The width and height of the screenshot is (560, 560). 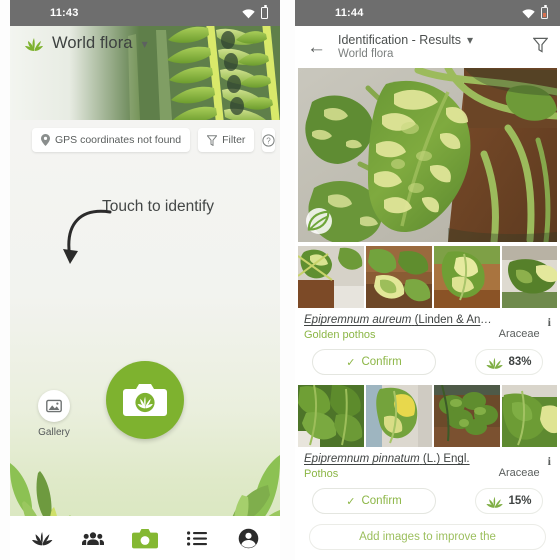 What do you see at coordinates (111, 140) in the screenshot?
I see `gps-chip: GPS coordinates not found` at bounding box center [111, 140].